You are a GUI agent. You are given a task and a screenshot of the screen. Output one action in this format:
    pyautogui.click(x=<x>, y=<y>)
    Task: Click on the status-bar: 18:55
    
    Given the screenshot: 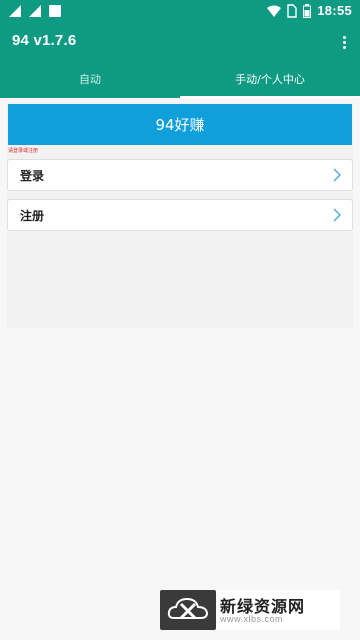 What is the action you would take?
    pyautogui.click(x=180, y=12)
    